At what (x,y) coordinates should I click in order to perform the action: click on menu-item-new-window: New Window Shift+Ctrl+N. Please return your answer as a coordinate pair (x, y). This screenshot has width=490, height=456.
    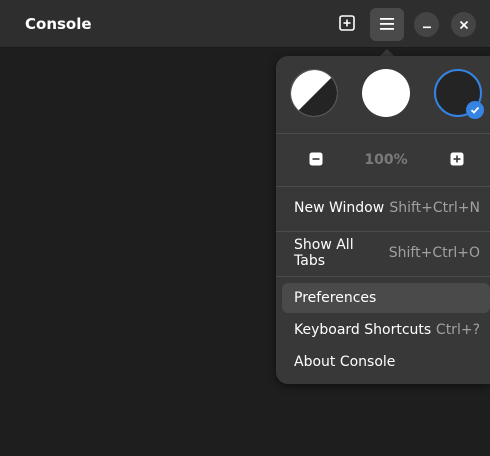
    Looking at the image, I should click on (386, 208).